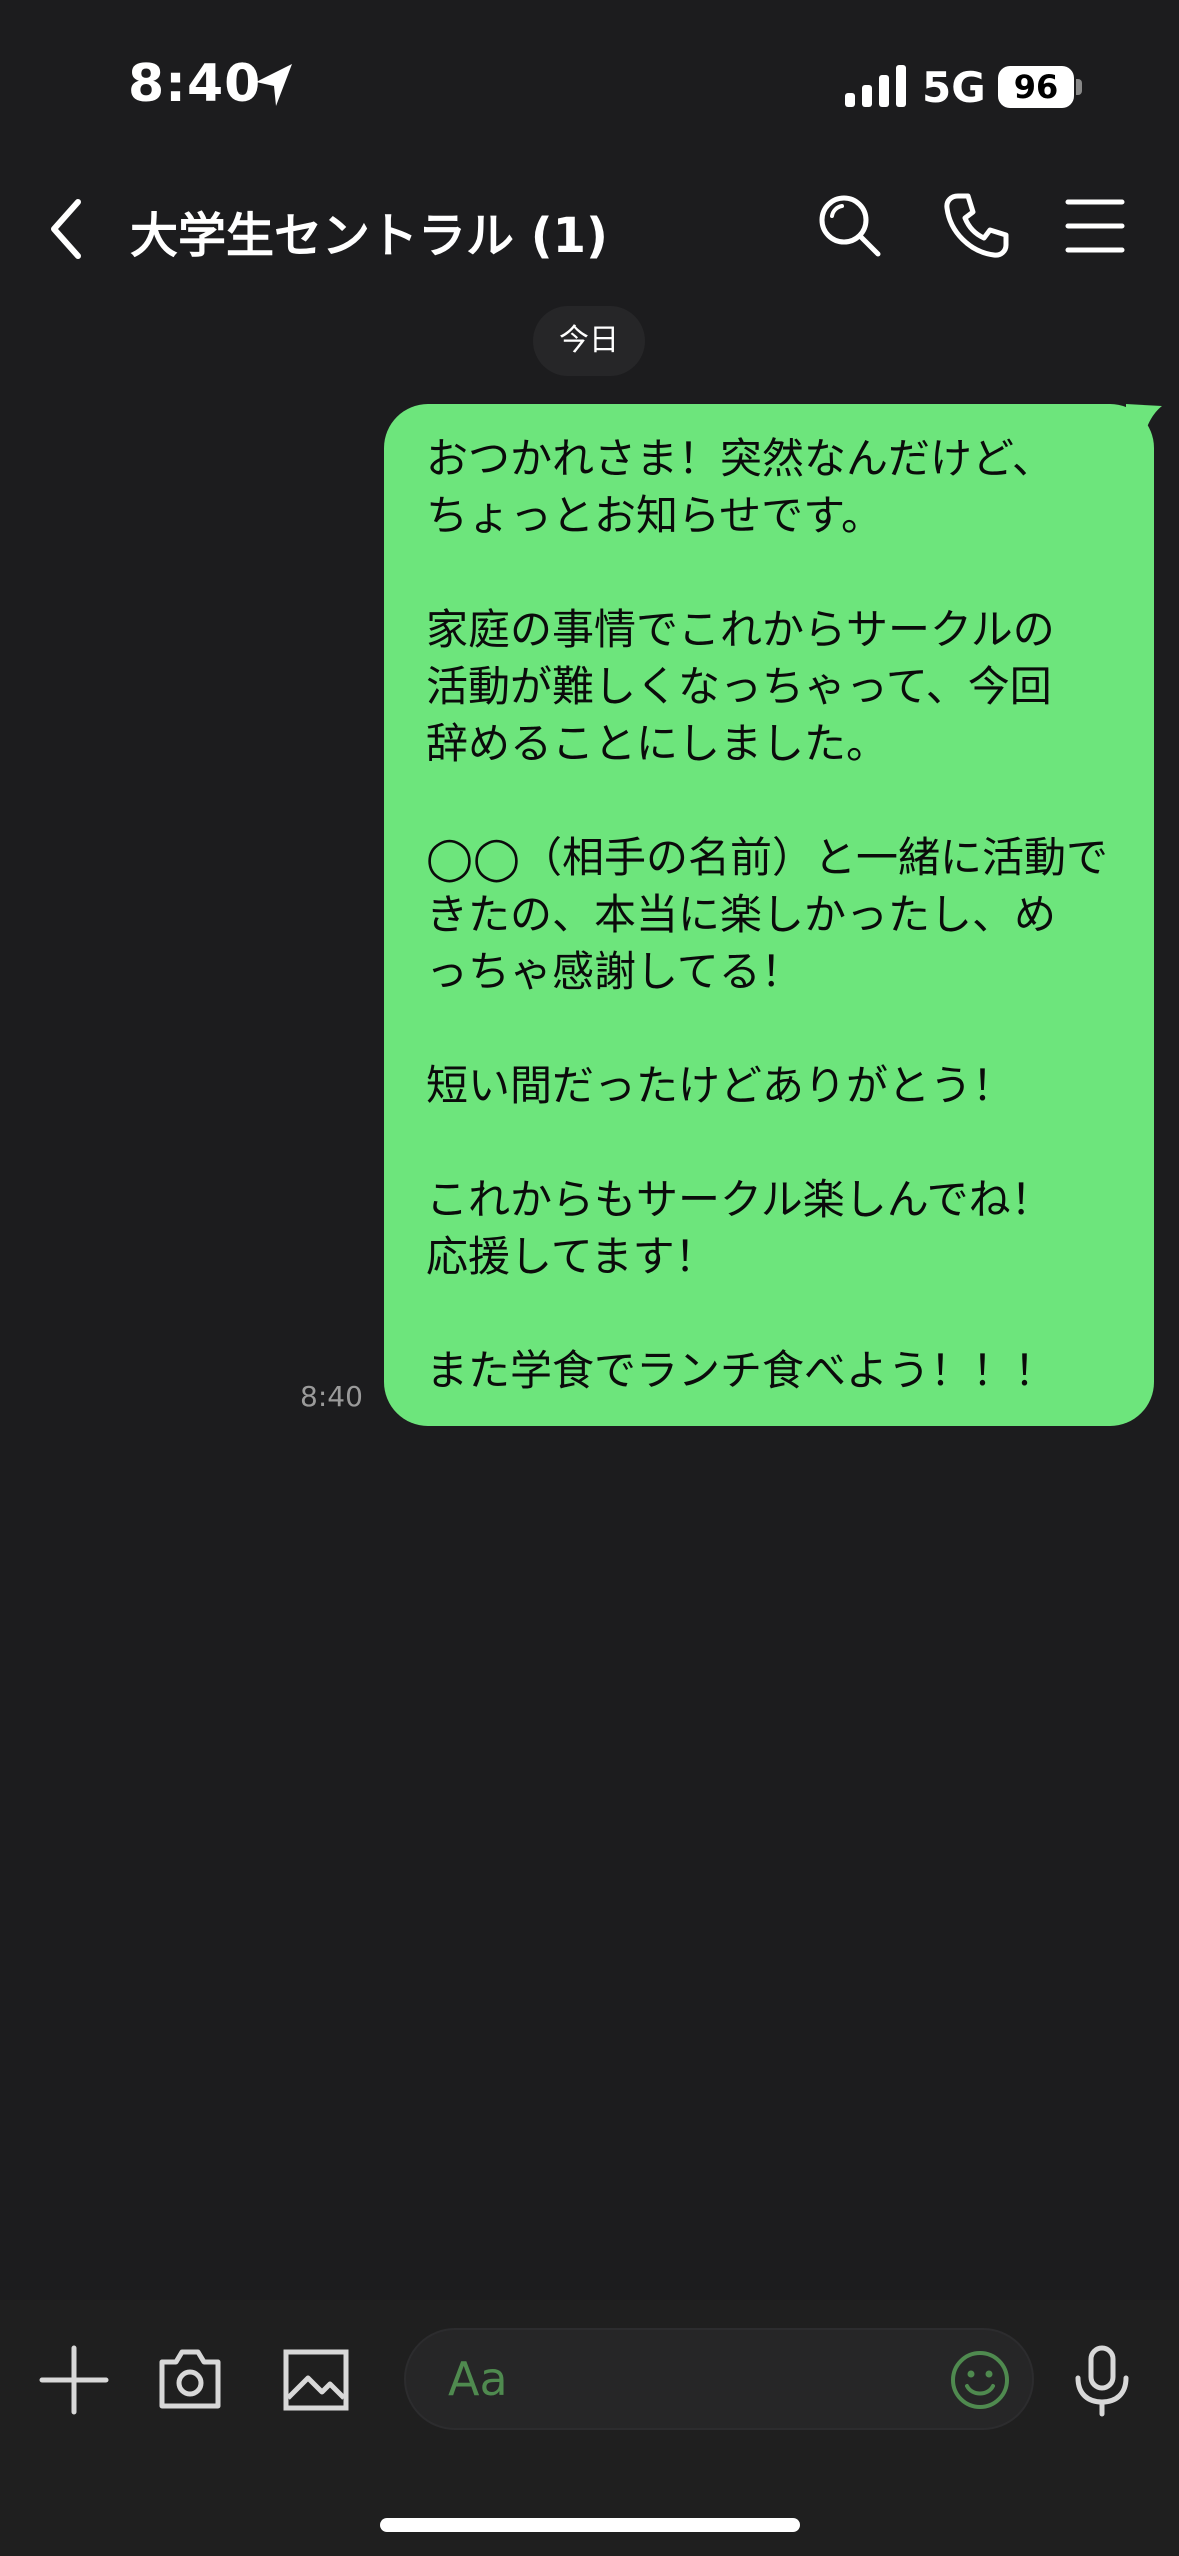  What do you see at coordinates (741, 1370) in the screenshot?
I see `message-line: また学食でランチ食べよう！！！` at bounding box center [741, 1370].